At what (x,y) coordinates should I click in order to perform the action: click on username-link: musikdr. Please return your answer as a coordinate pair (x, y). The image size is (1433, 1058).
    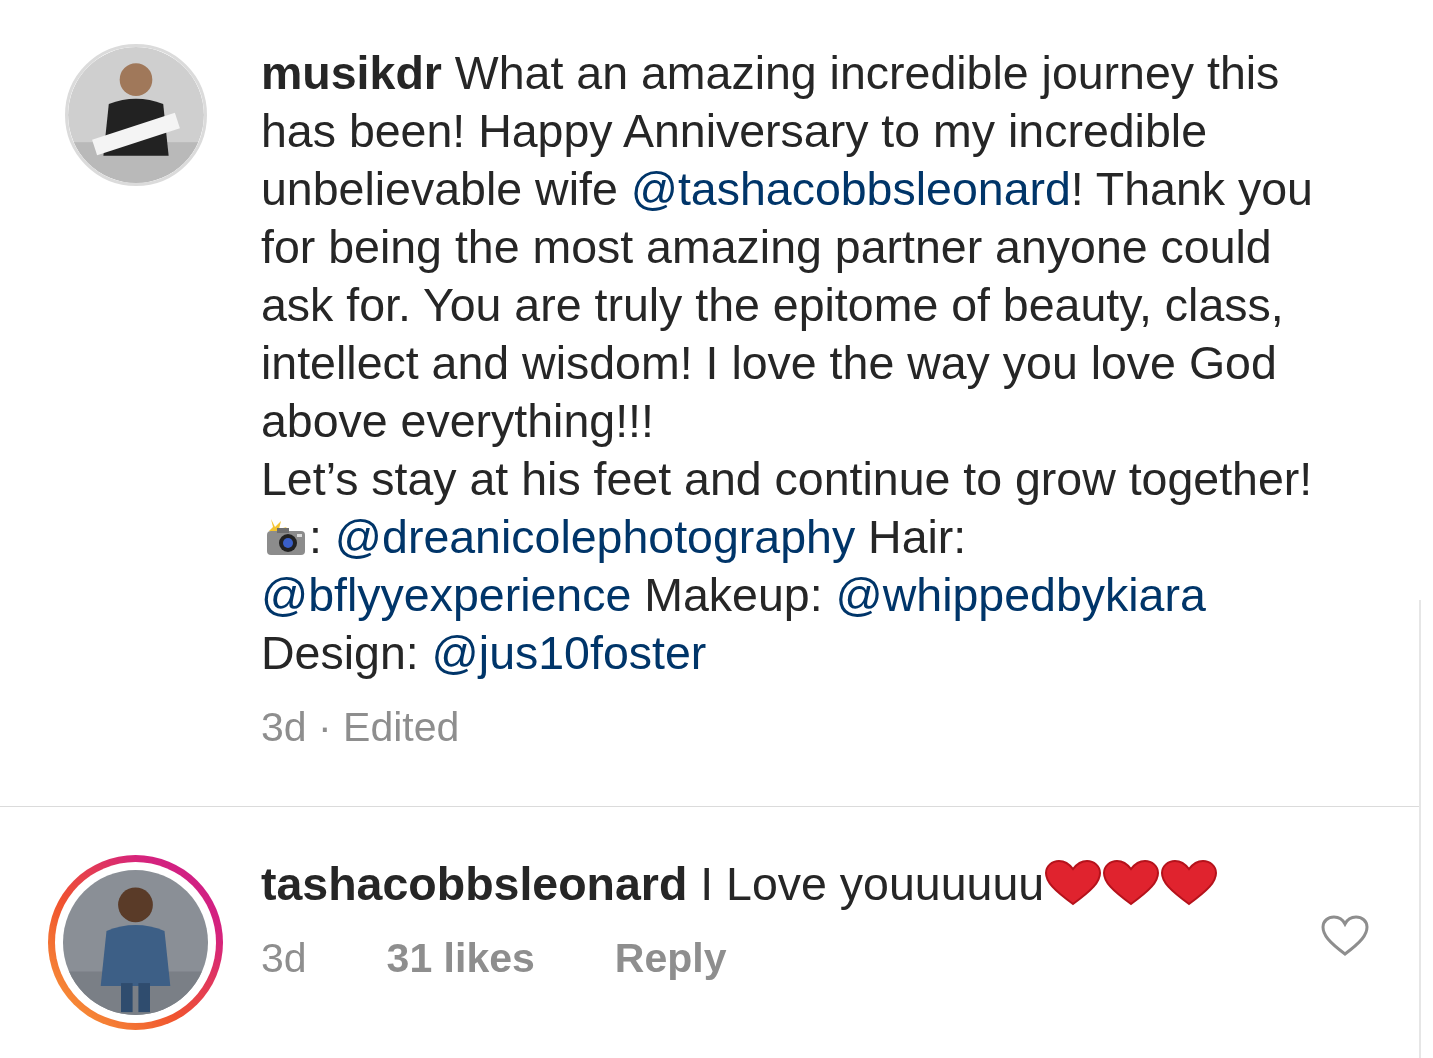
    Looking at the image, I should click on (351, 73).